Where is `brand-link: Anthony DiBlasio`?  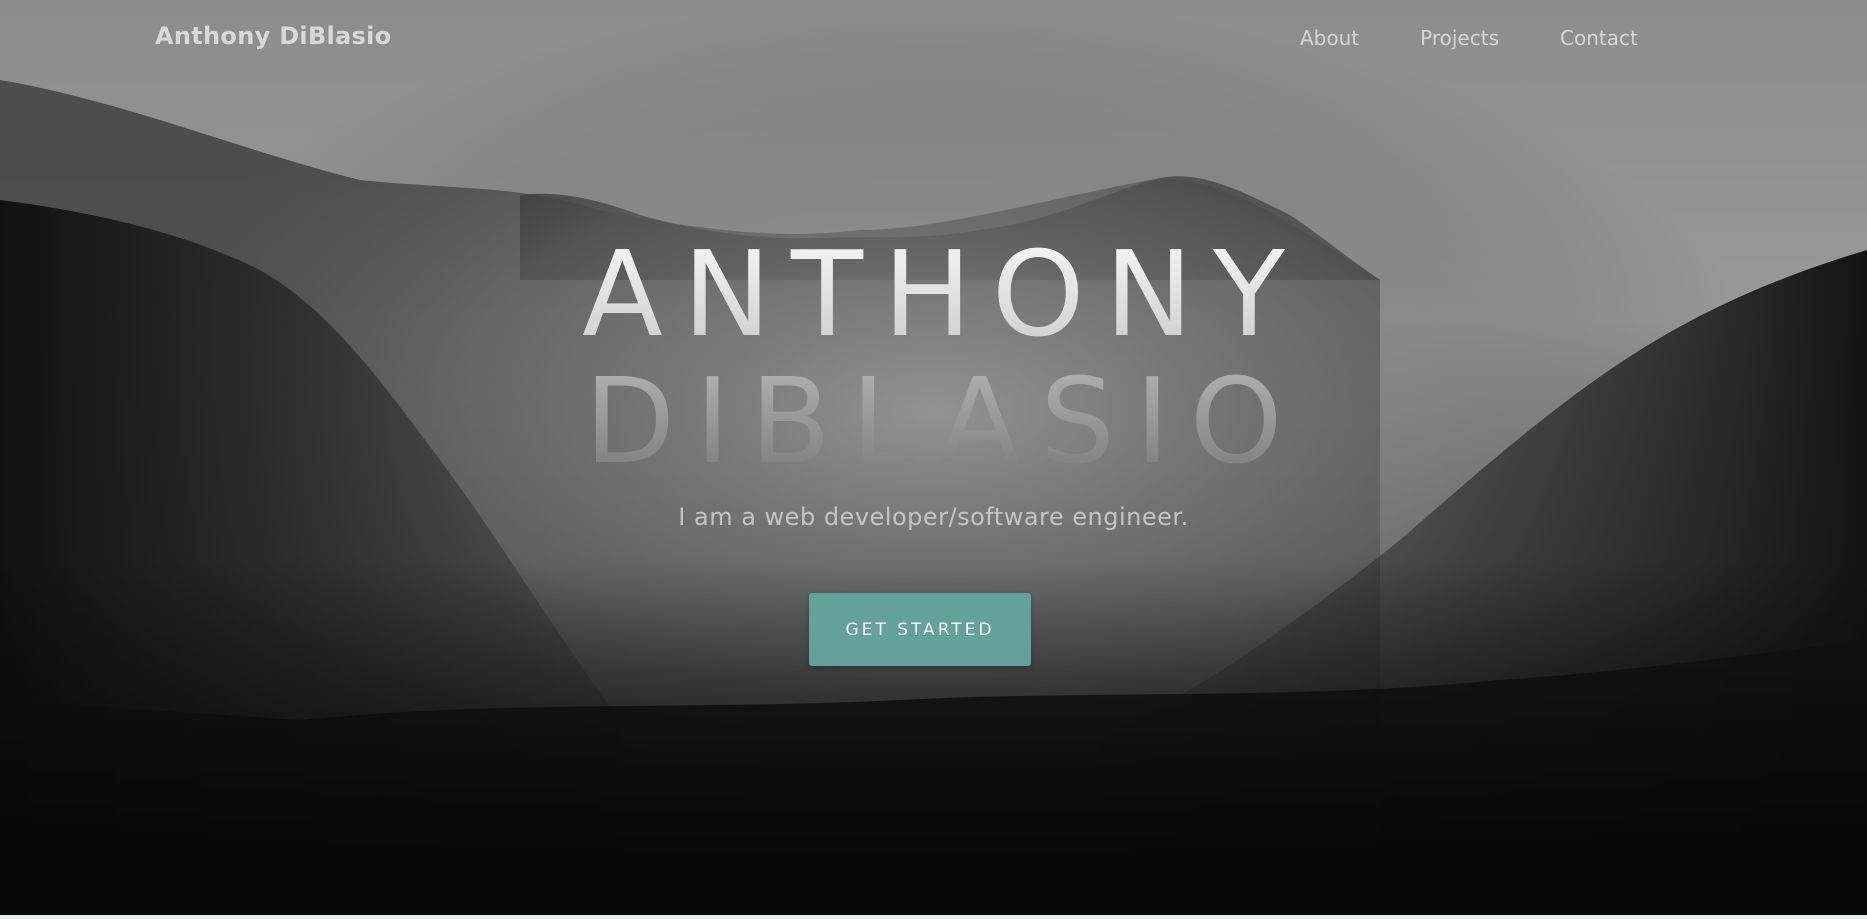
brand-link: Anthony DiBlasio is located at coordinates (273, 36).